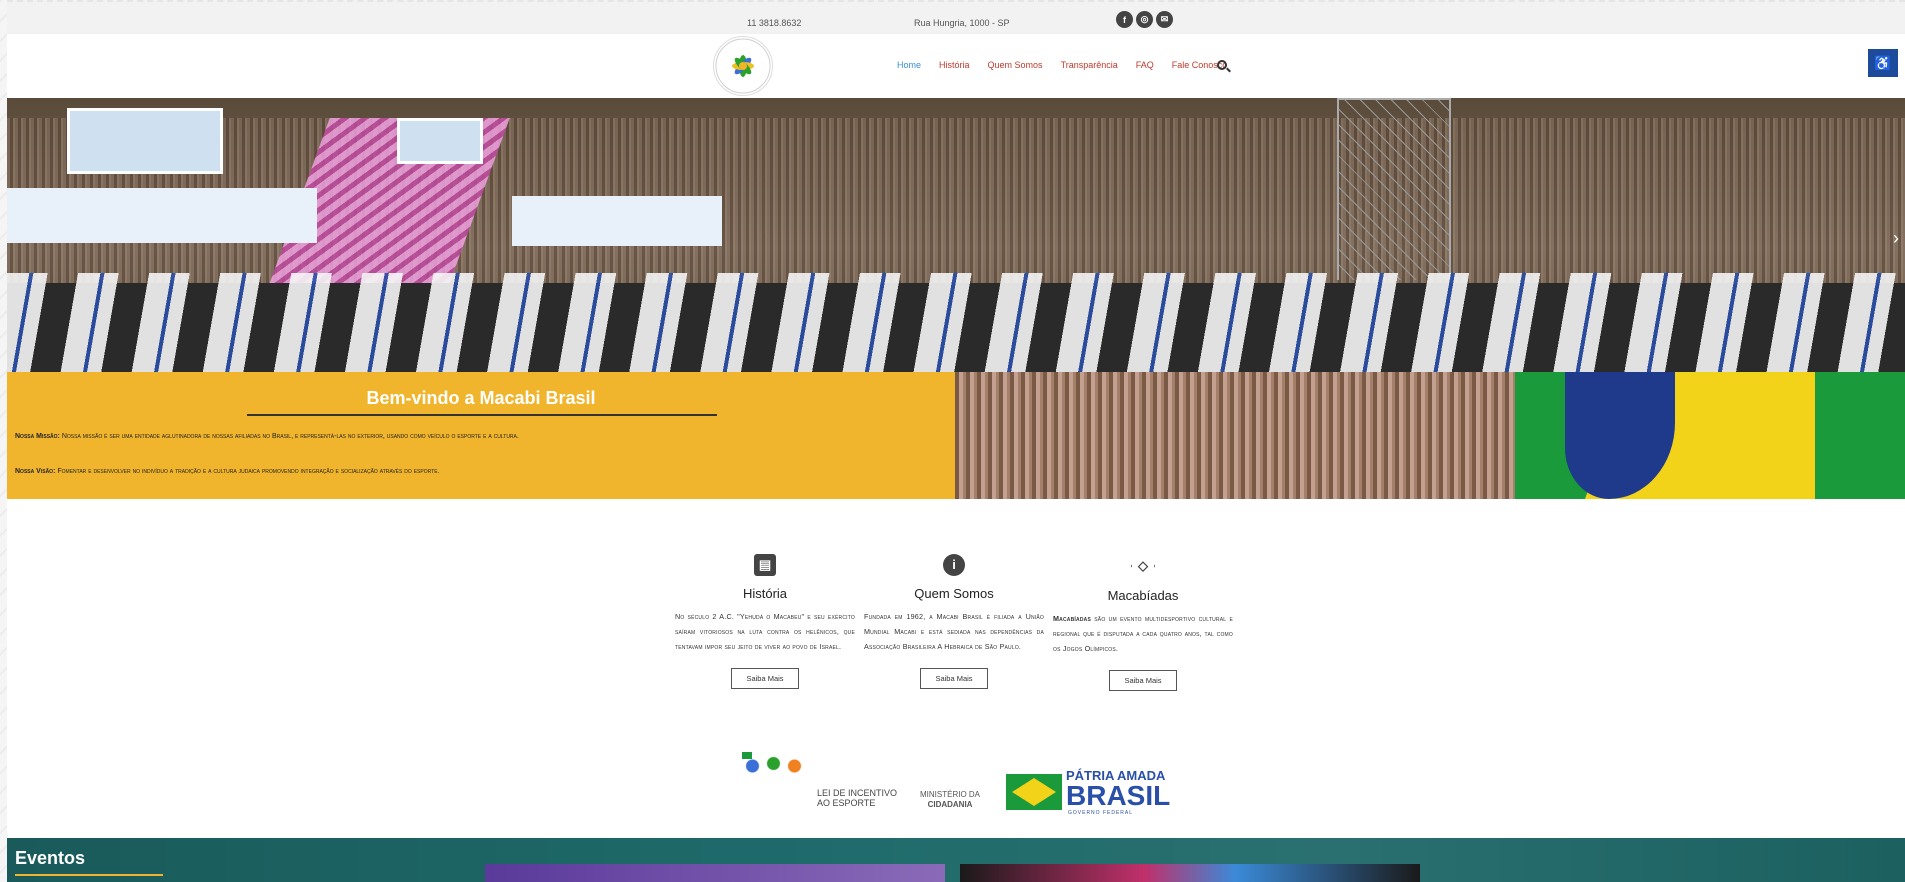 The height and width of the screenshot is (882, 1905). I want to click on events-section: Eventos, so click(956, 860).